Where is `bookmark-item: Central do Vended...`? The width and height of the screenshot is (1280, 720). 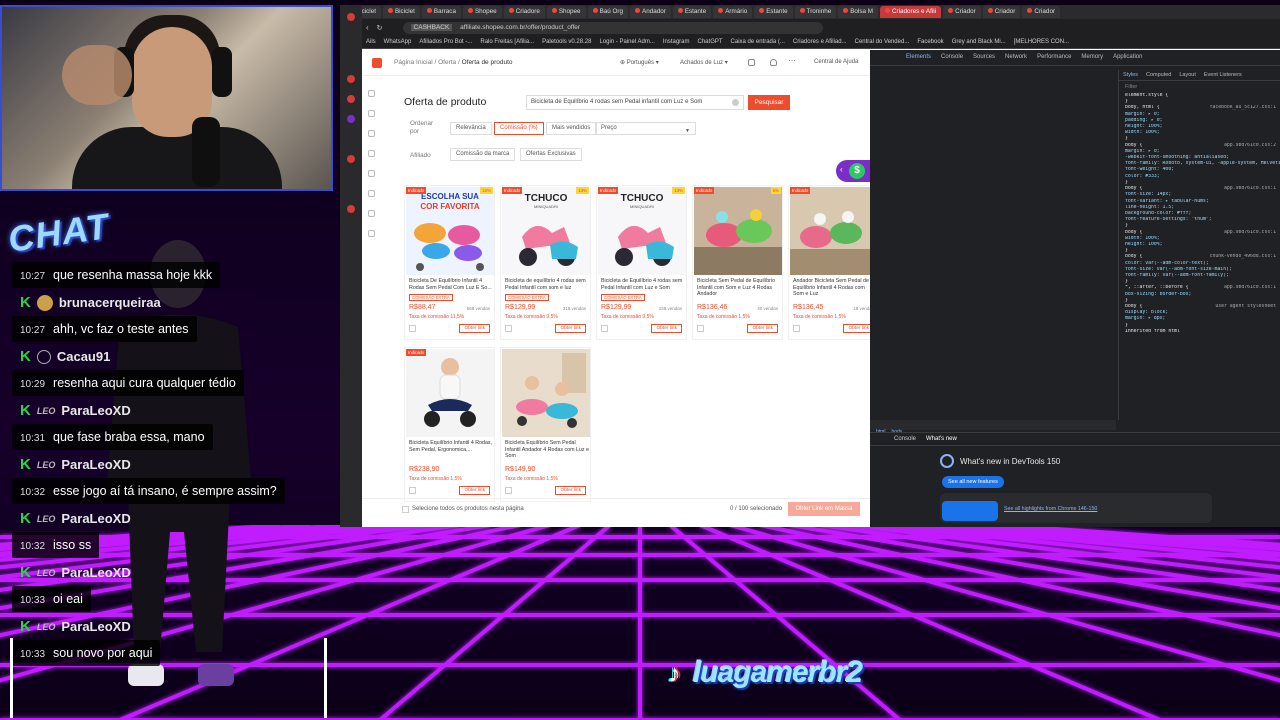 bookmark-item: Central do Vended... is located at coordinates (882, 42).